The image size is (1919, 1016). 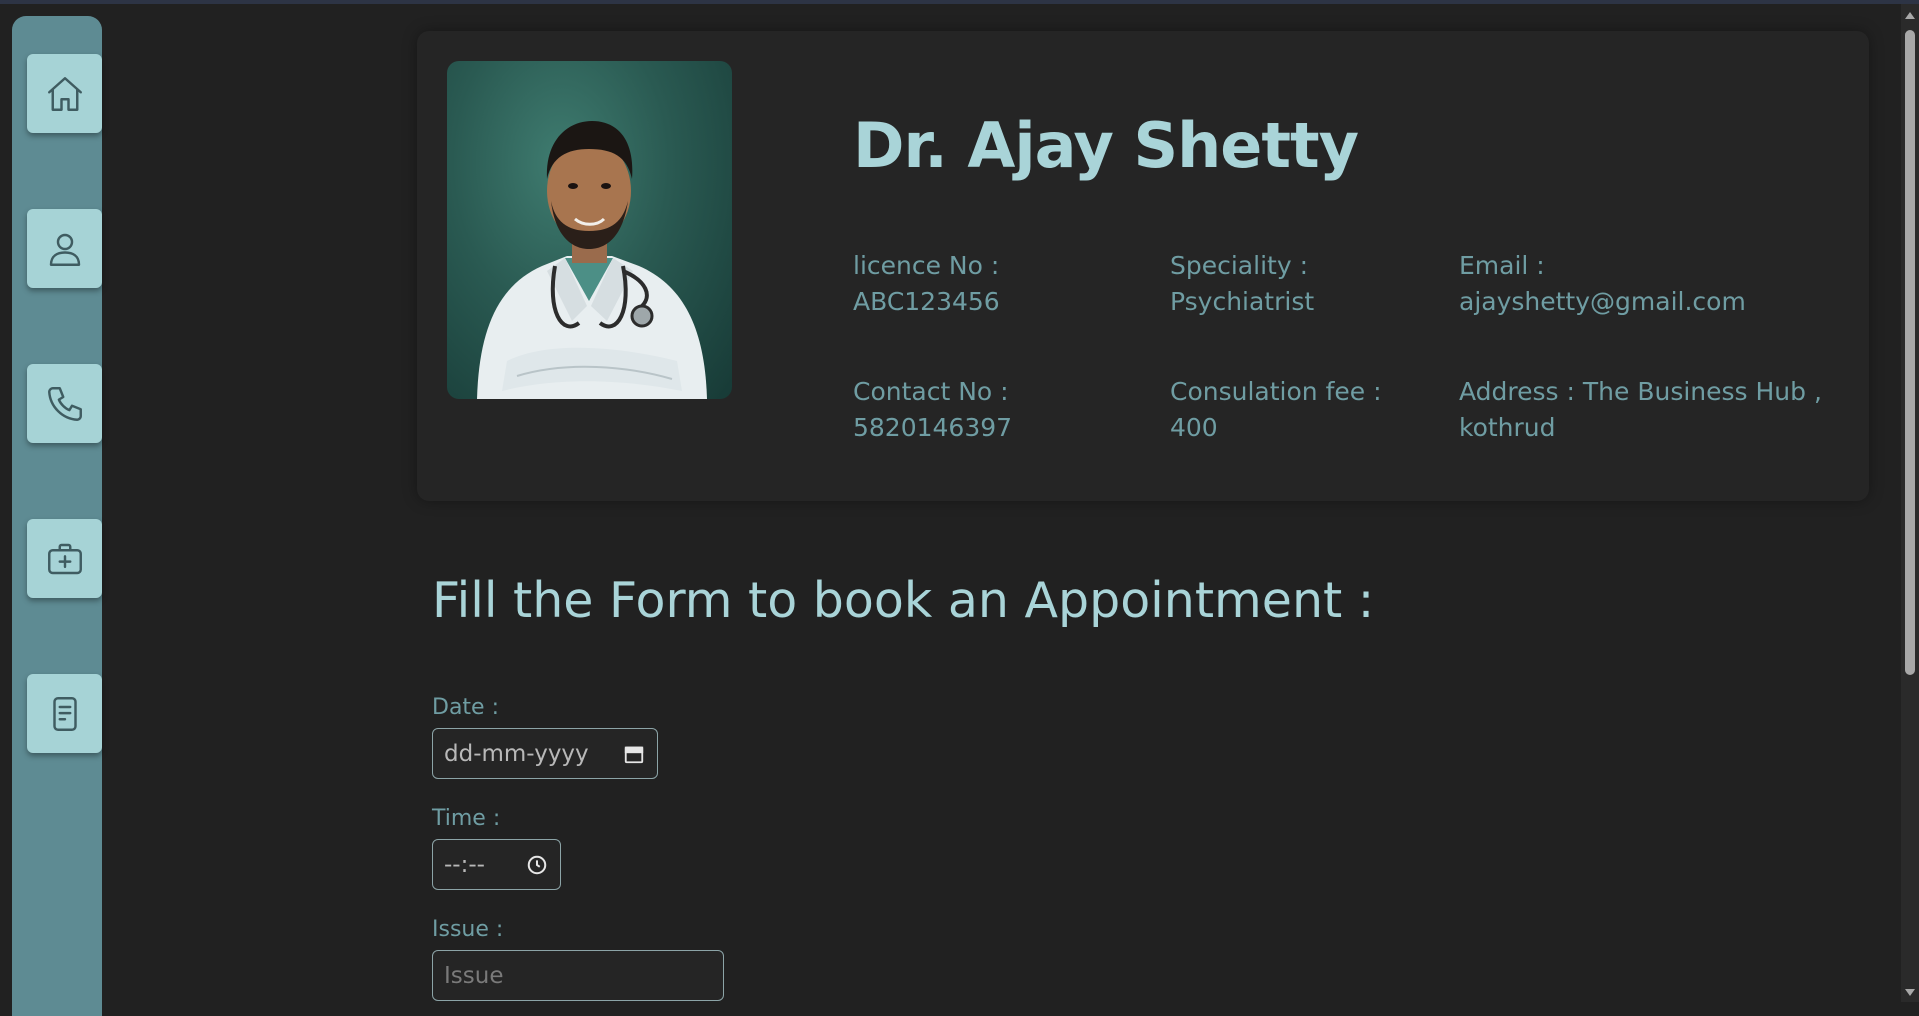 I want to click on sidebar-item-appointments, so click(x=64, y=558).